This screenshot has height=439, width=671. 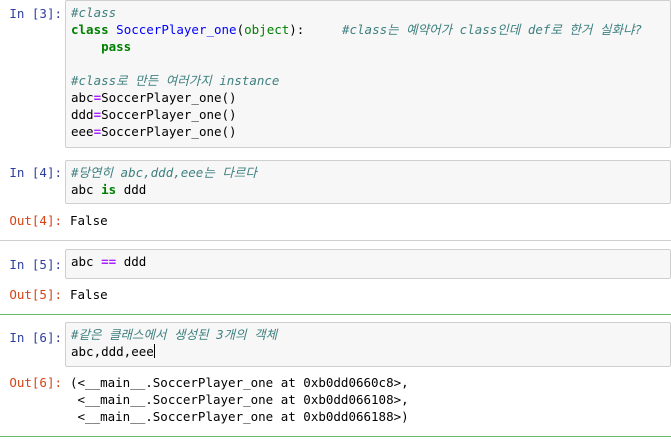 I want to click on code-token: #class는 예약어가 class인데 def로 한거 실화냐?, so click(x=491, y=29).